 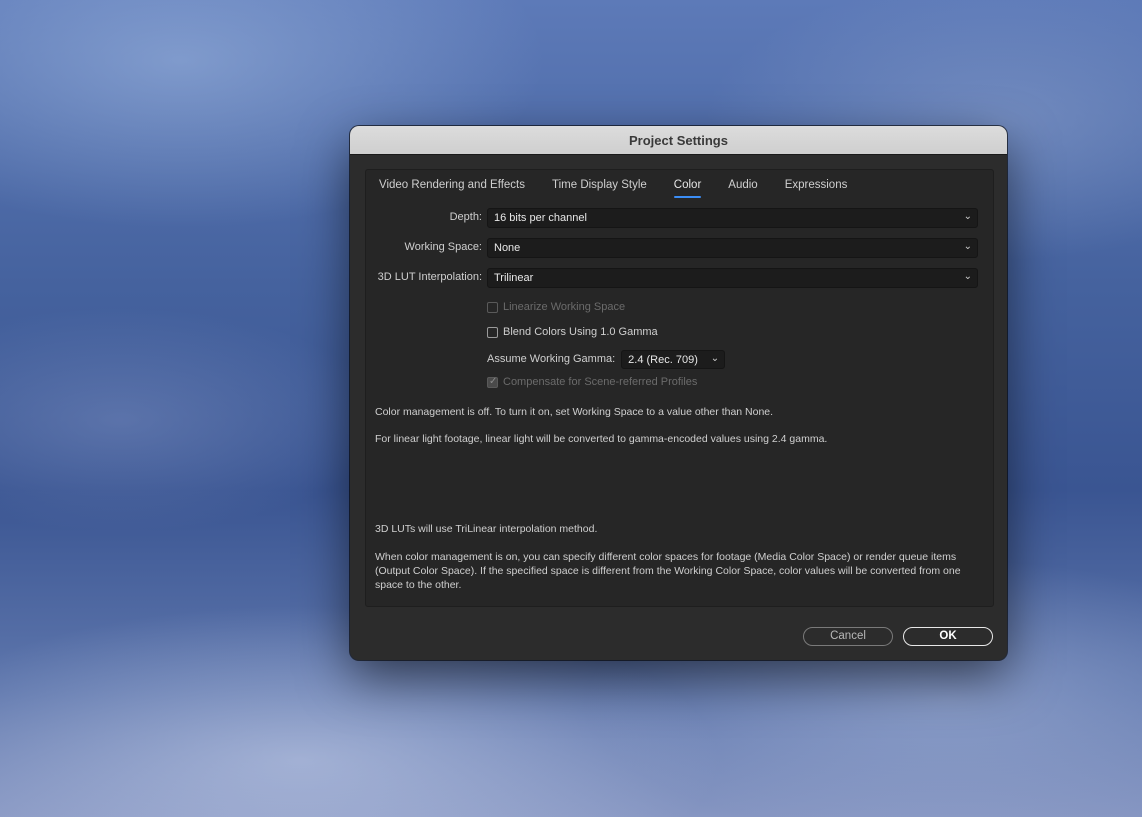 What do you see at coordinates (732, 248) in the screenshot?
I see `working-space-select: None ⌄` at bounding box center [732, 248].